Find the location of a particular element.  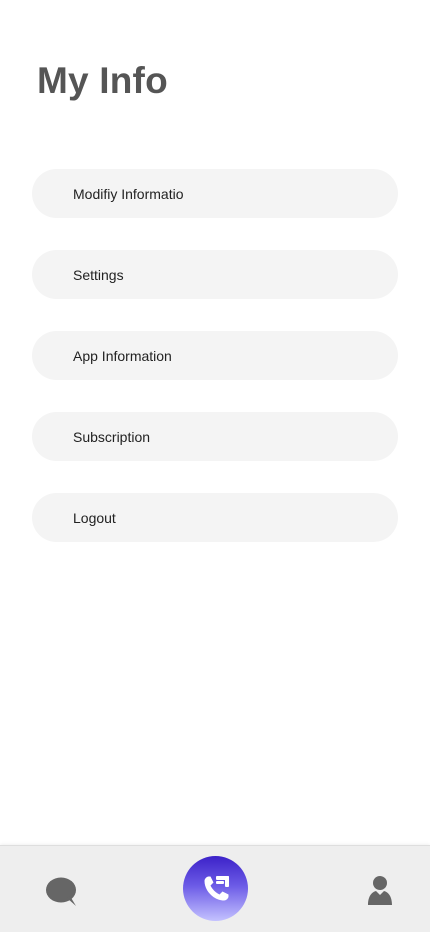

nav-call-button is located at coordinates (215, 888).